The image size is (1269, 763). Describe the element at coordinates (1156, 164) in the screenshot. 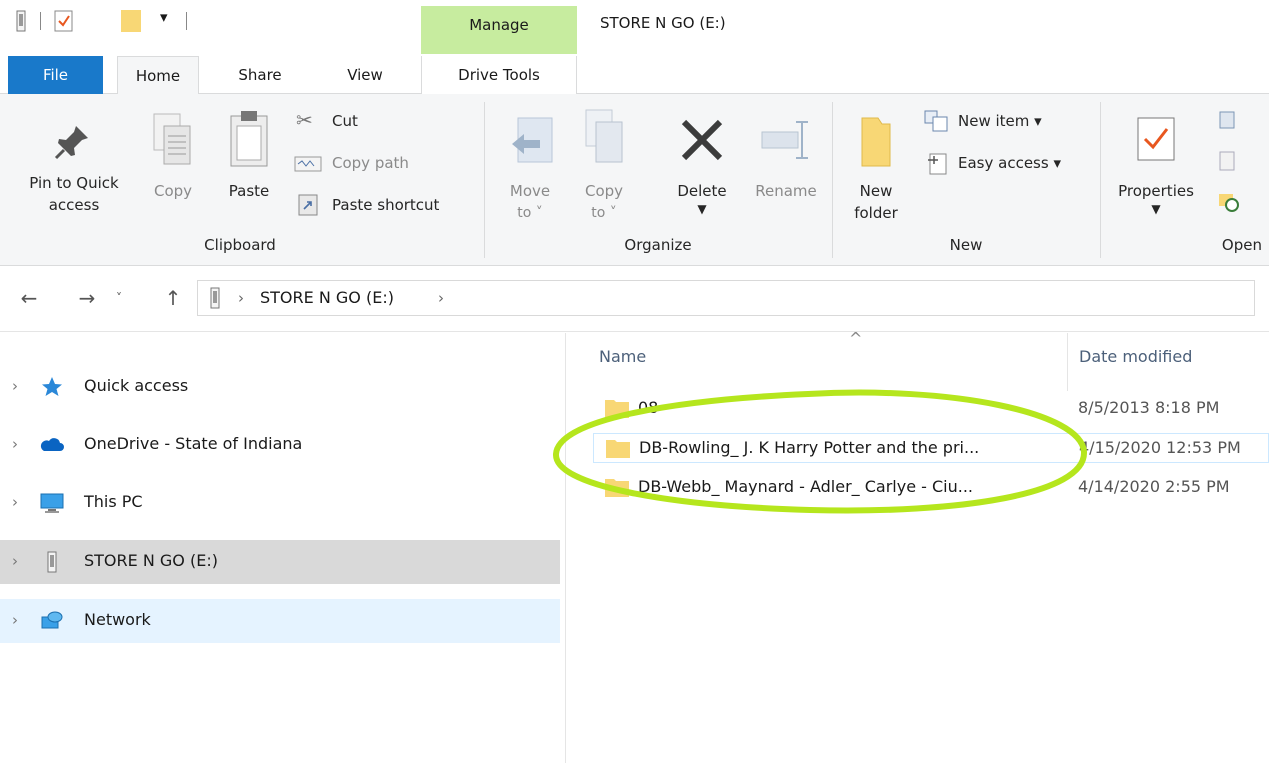

I see `properties-button: Properties ▼` at that location.